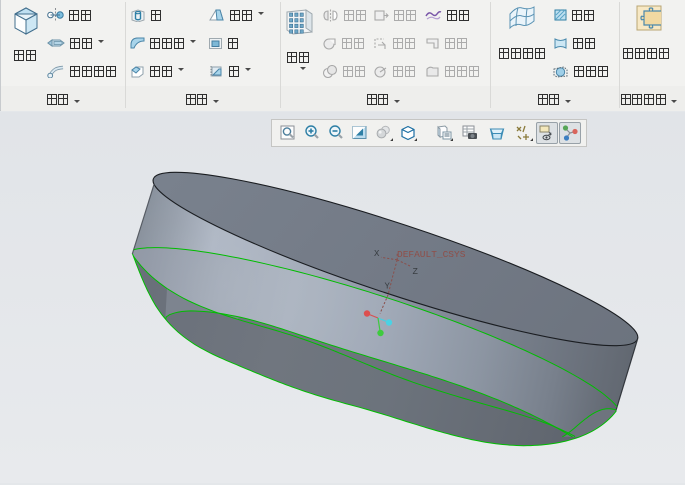  What do you see at coordinates (431, 254) in the screenshot?
I see `svg-text: DEFAULT_CSYS` at bounding box center [431, 254].